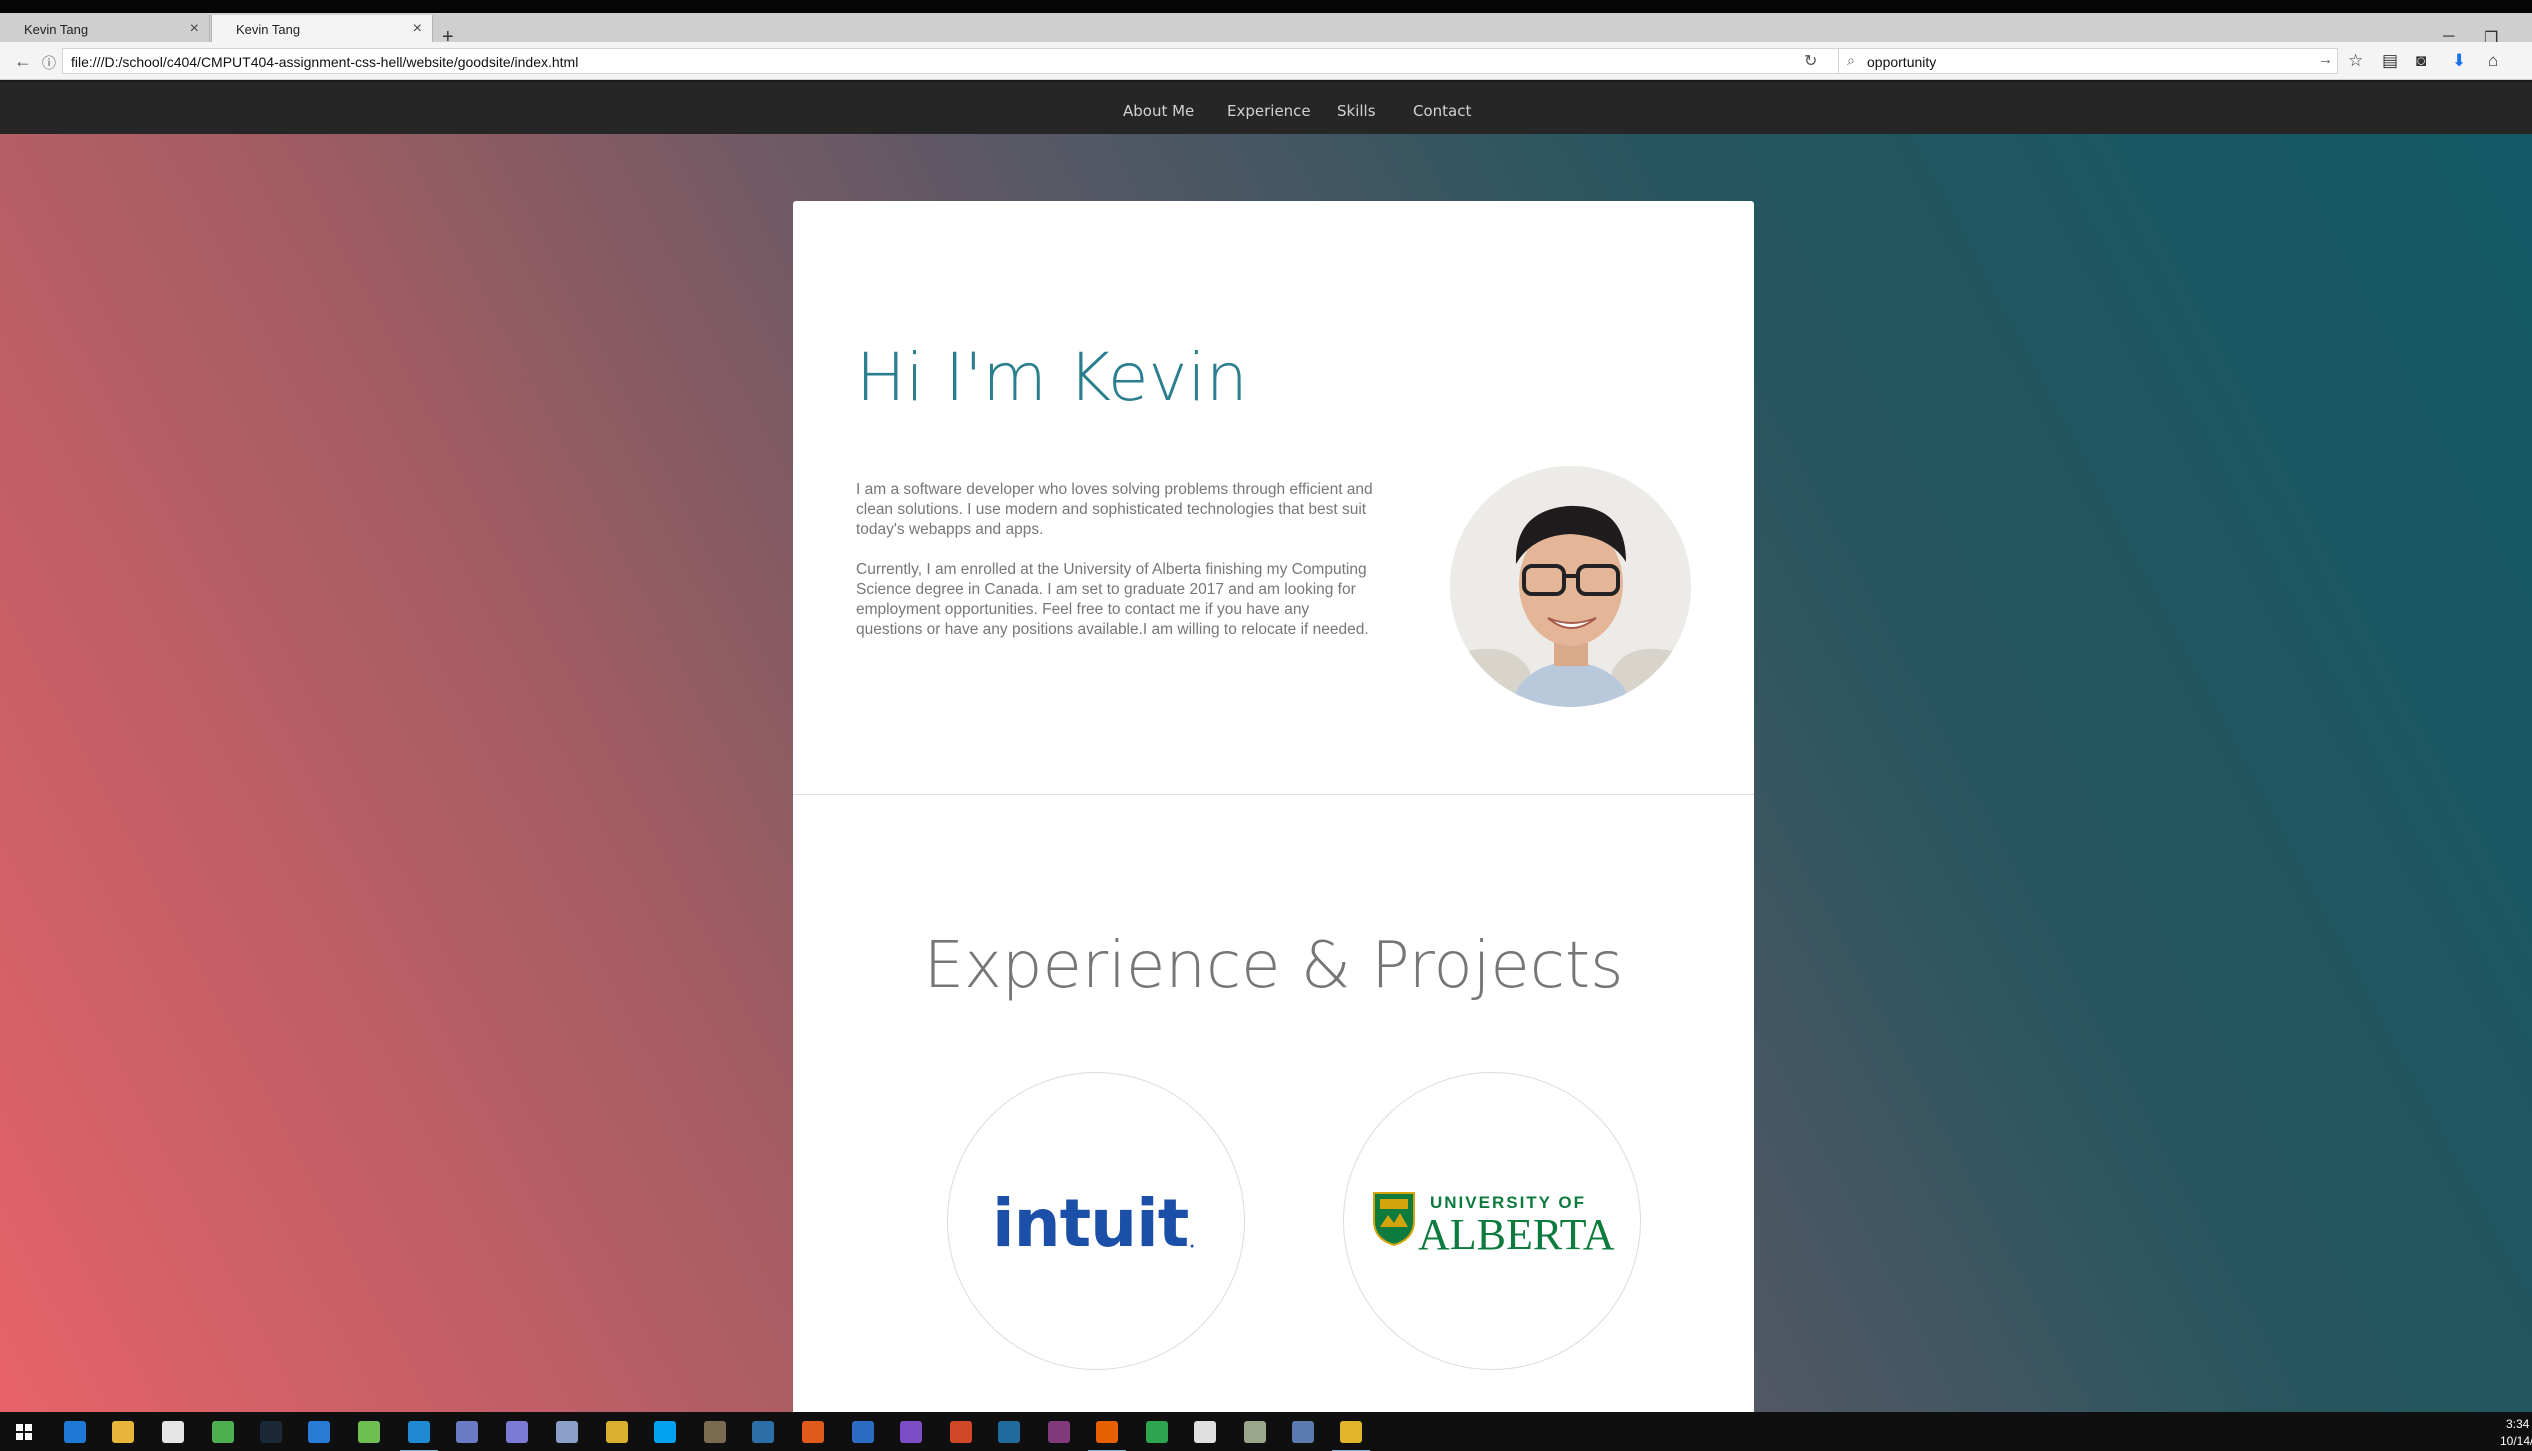  What do you see at coordinates (1516, 1234) in the screenshot?
I see `ualberta-logo-bottom: ALBERTA` at bounding box center [1516, 1234].